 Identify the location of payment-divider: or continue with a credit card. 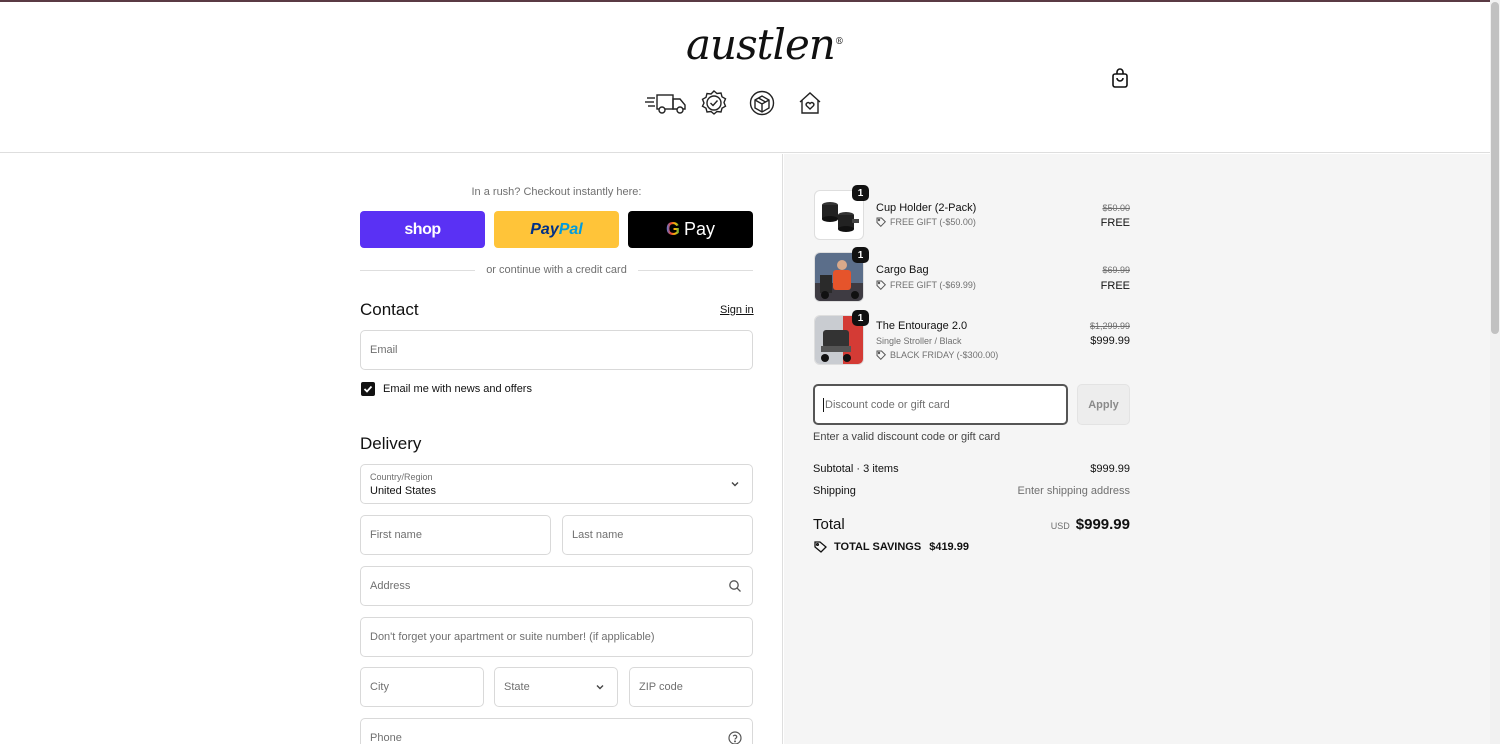
(557, 270).